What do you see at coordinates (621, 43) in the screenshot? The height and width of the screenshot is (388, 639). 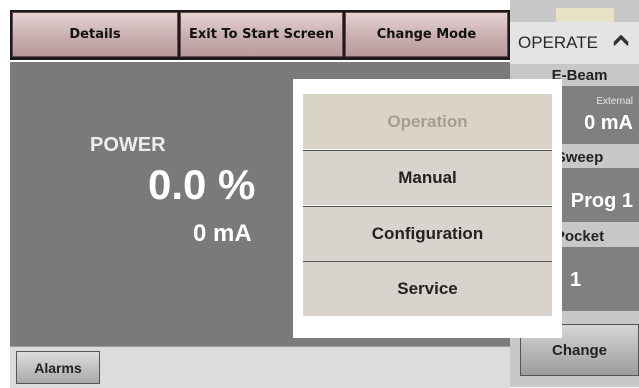 I see `chevron-up-icon` at bounding box center [621, 43].